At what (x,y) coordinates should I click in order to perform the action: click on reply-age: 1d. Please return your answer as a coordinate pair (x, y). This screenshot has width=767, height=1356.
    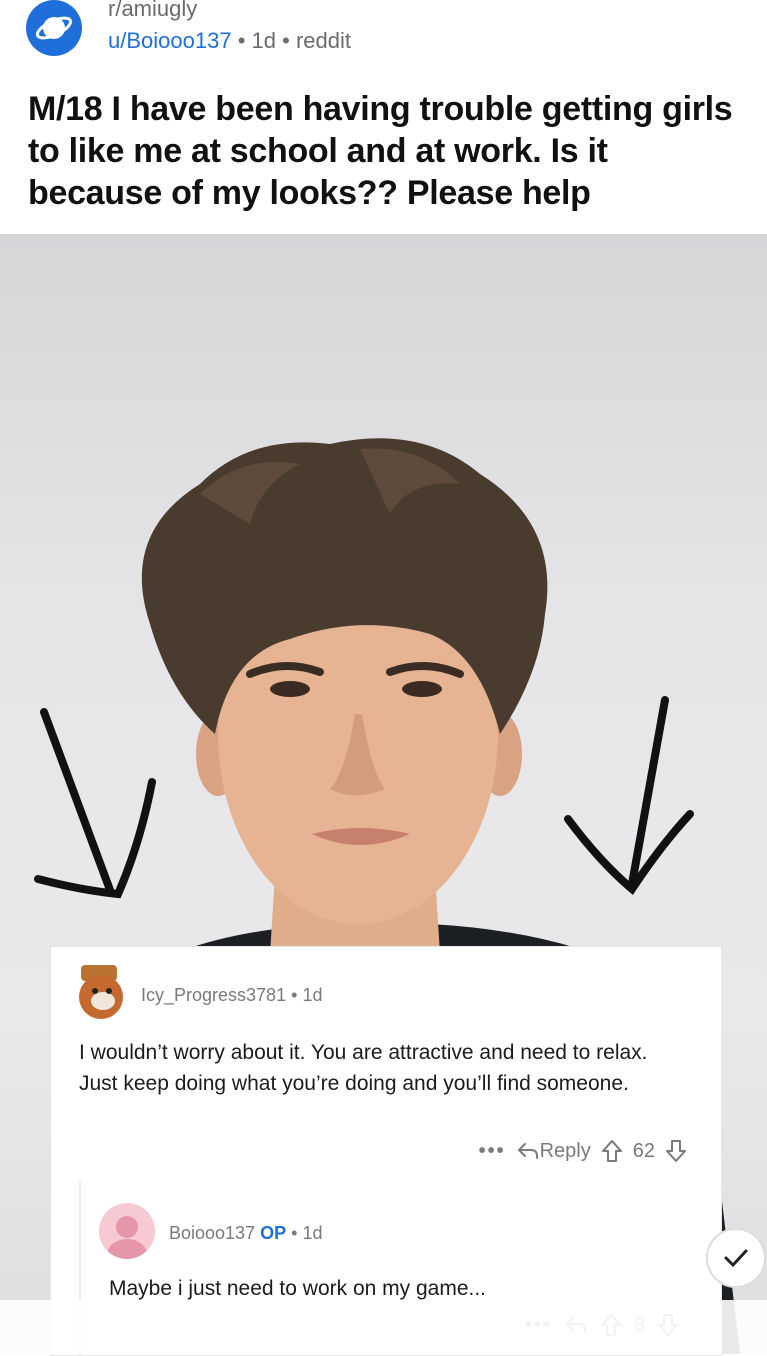
    Looking at the image, I should click on (312, 1233).